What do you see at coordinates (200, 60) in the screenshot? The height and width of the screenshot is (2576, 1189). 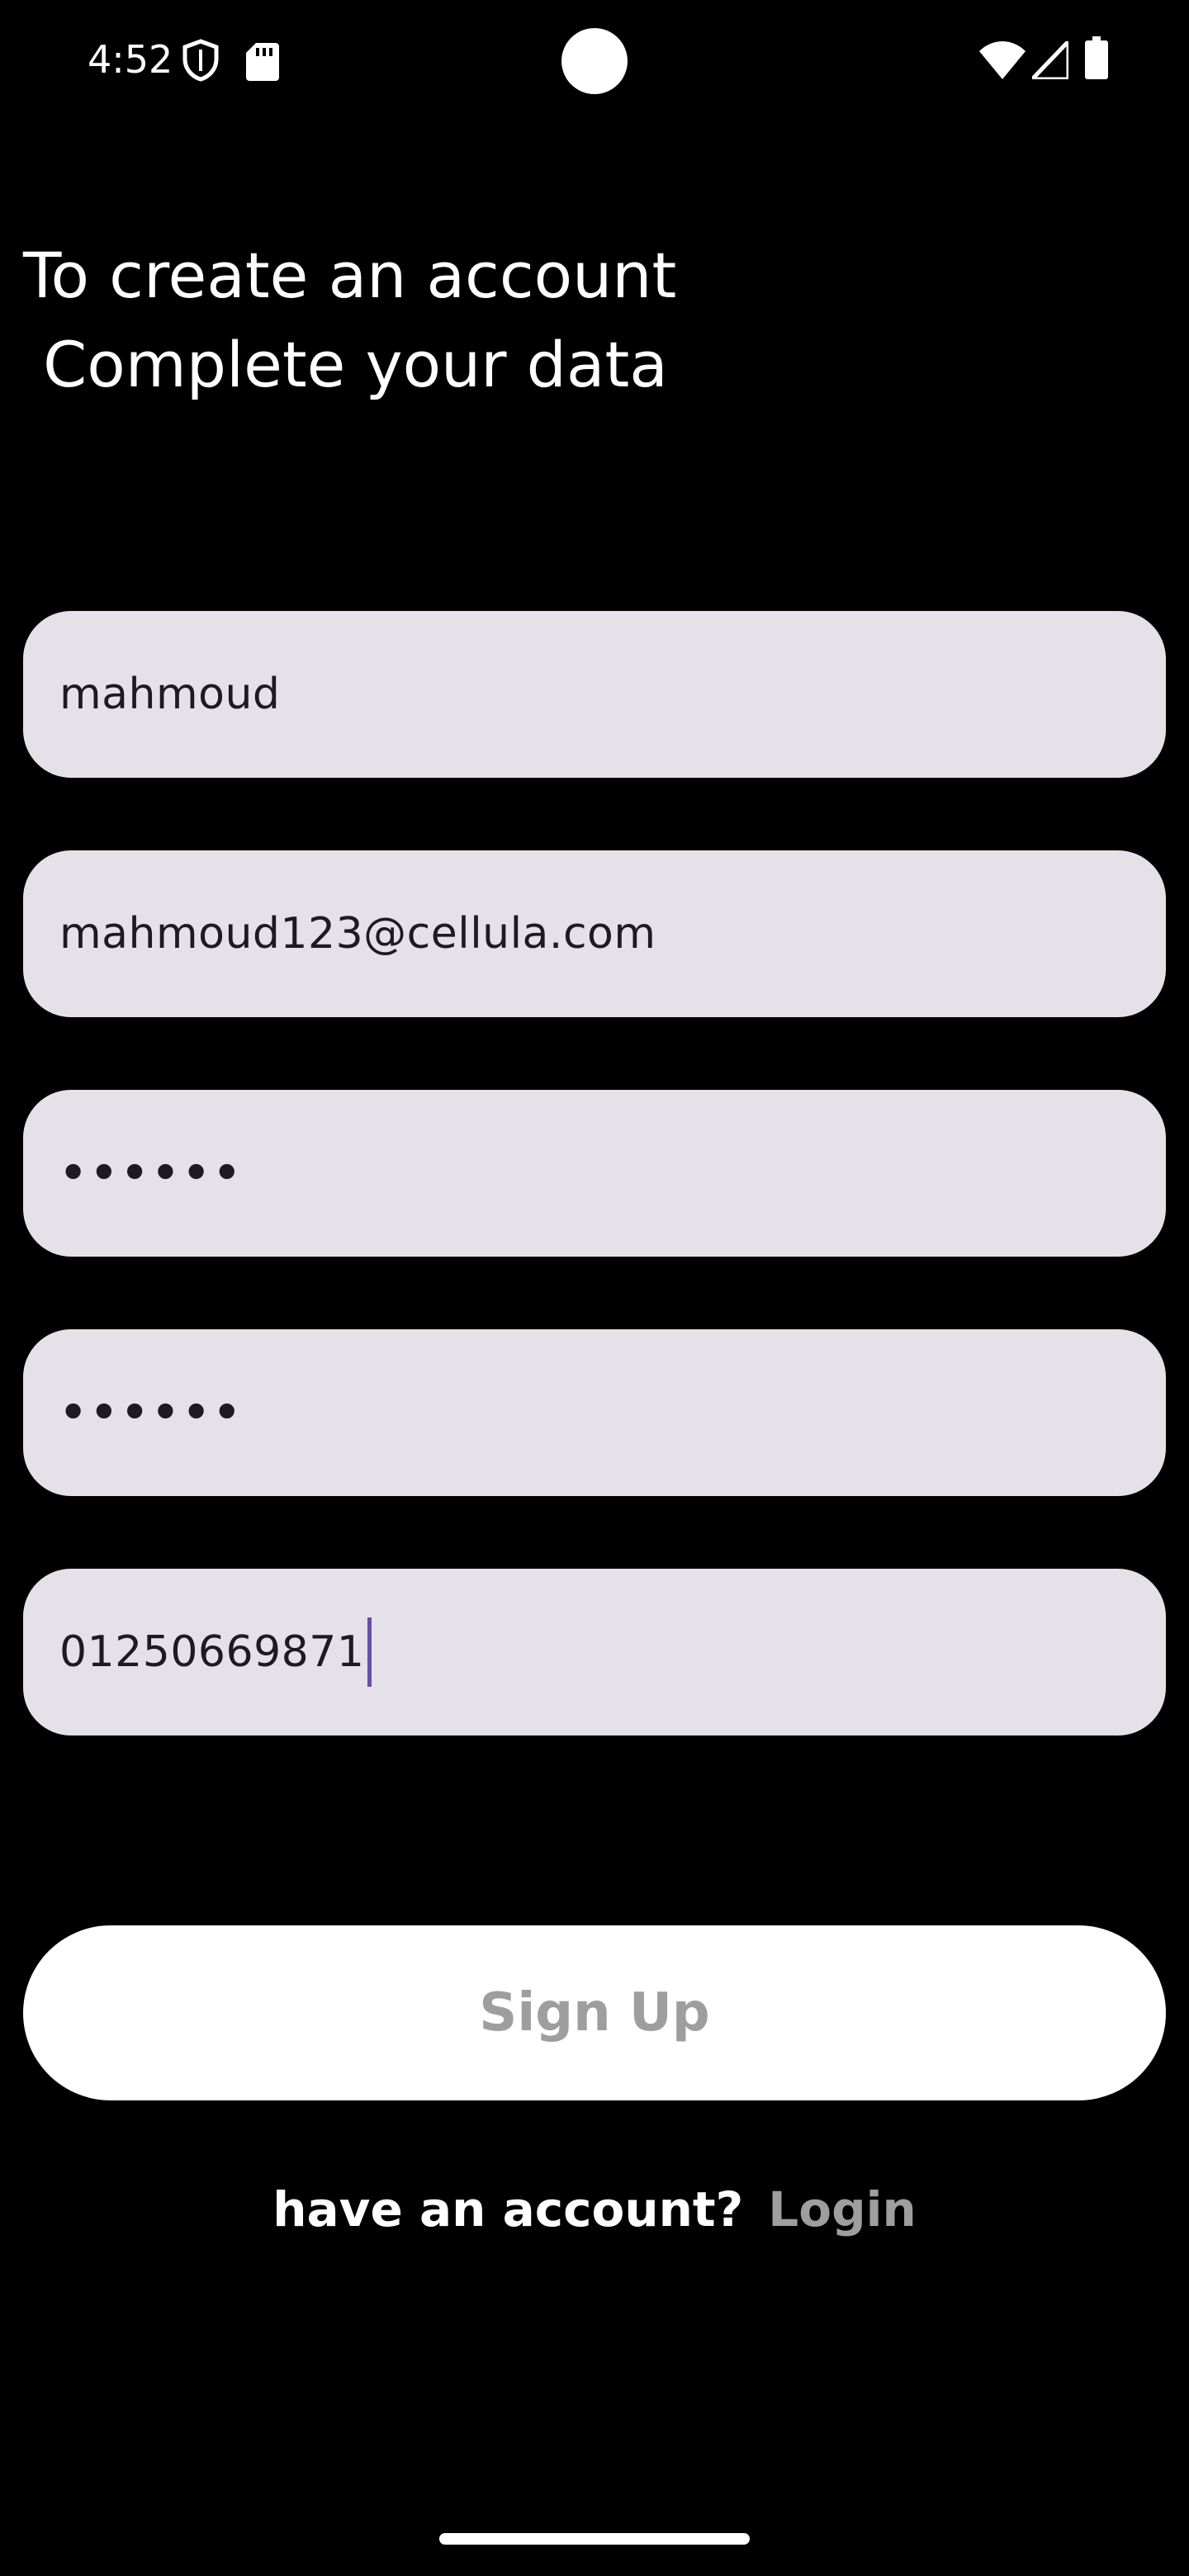 I see `shield-icon` at bounding box center [200, 60].